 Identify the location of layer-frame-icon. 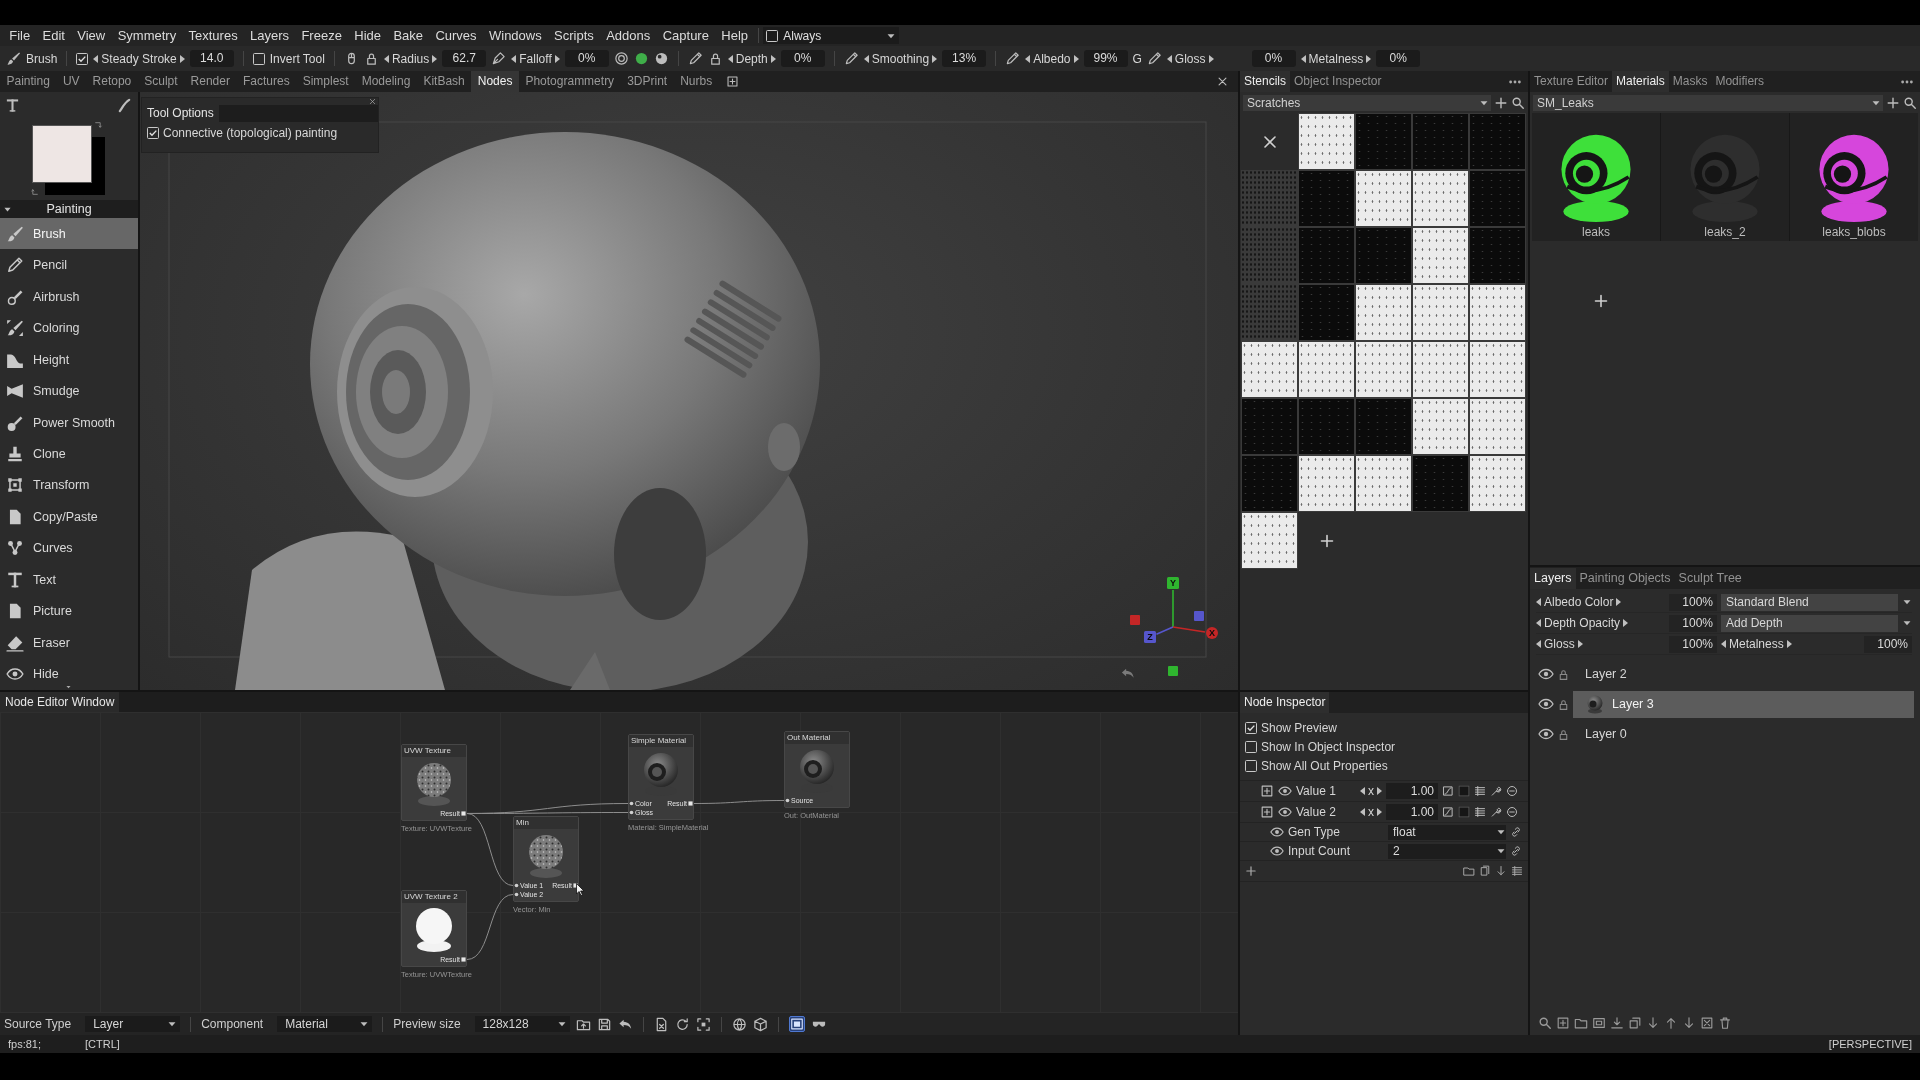
(1599, 1023).